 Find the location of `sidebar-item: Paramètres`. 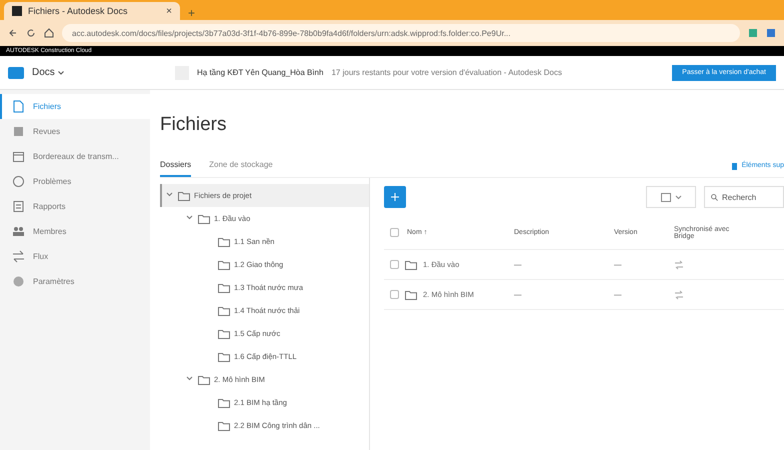

sidebar-item: Paramètres is located at coordinates (75, 281).